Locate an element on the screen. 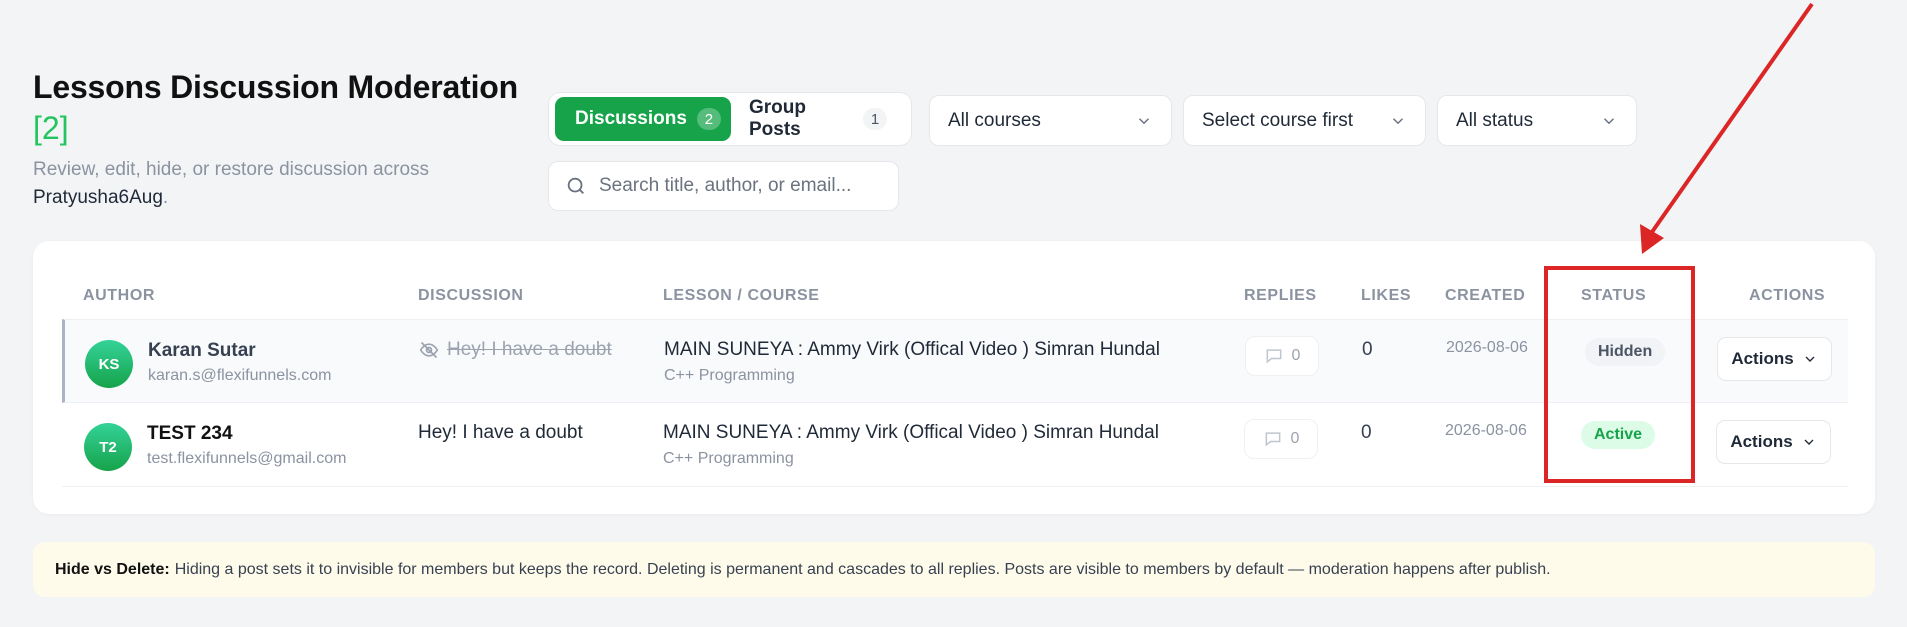  course-name: Pratyusha6Aug is located at coordinates (98, 197).